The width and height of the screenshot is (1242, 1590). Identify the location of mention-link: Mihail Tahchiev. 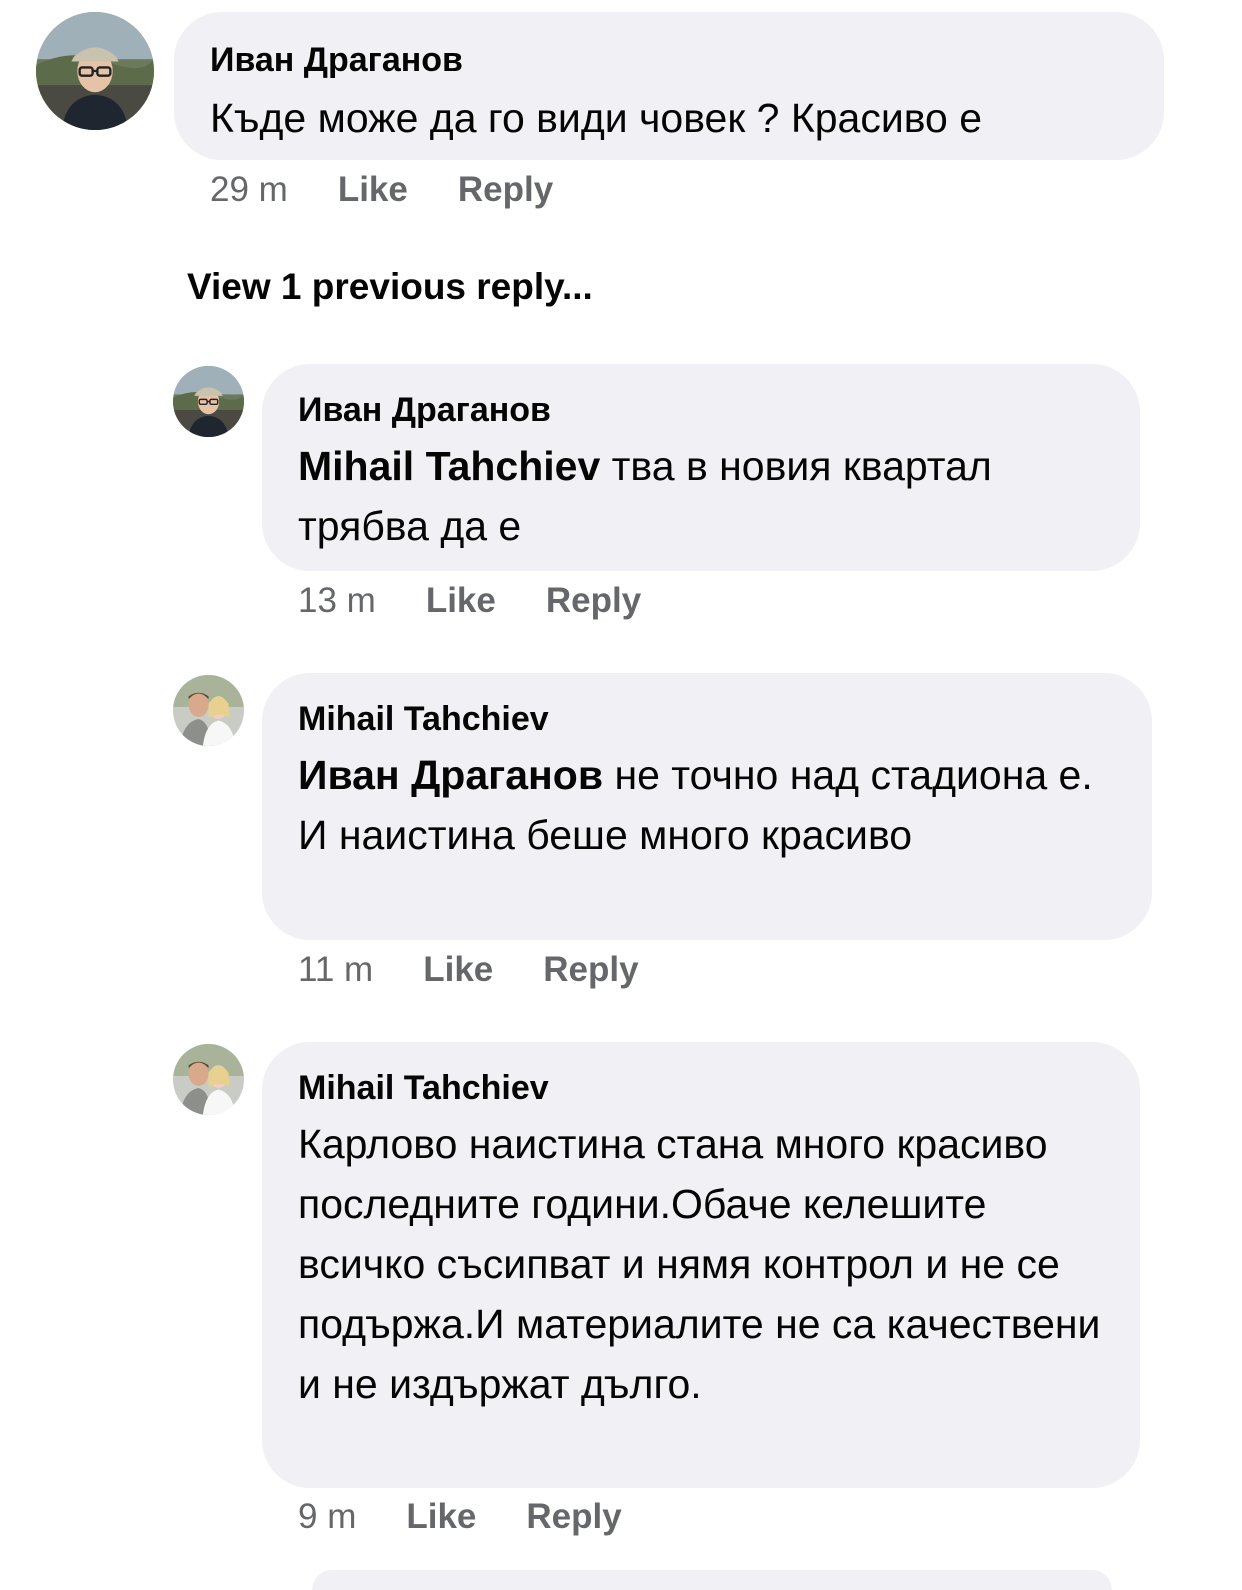
(449, 466).